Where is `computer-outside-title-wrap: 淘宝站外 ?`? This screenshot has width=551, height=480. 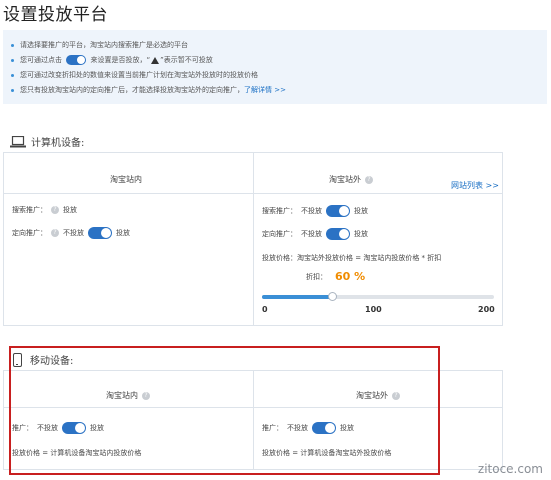 computer-outside-title-wrap: 淘宝站外 ? is located at coordinates (351, 179).